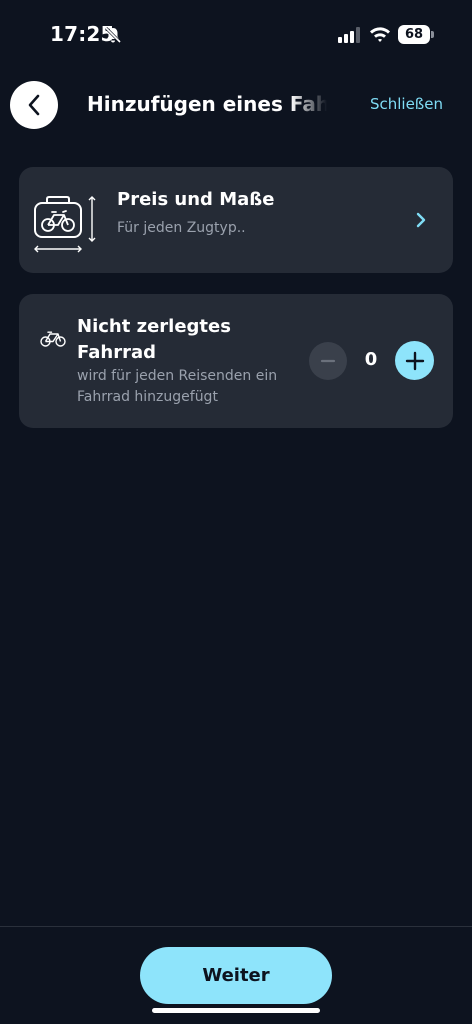  Describe the element at coordinates (154, 339) in the screenshot. I see `bike-option-title: Nicht zerlegtes Fahrrad` at that location.